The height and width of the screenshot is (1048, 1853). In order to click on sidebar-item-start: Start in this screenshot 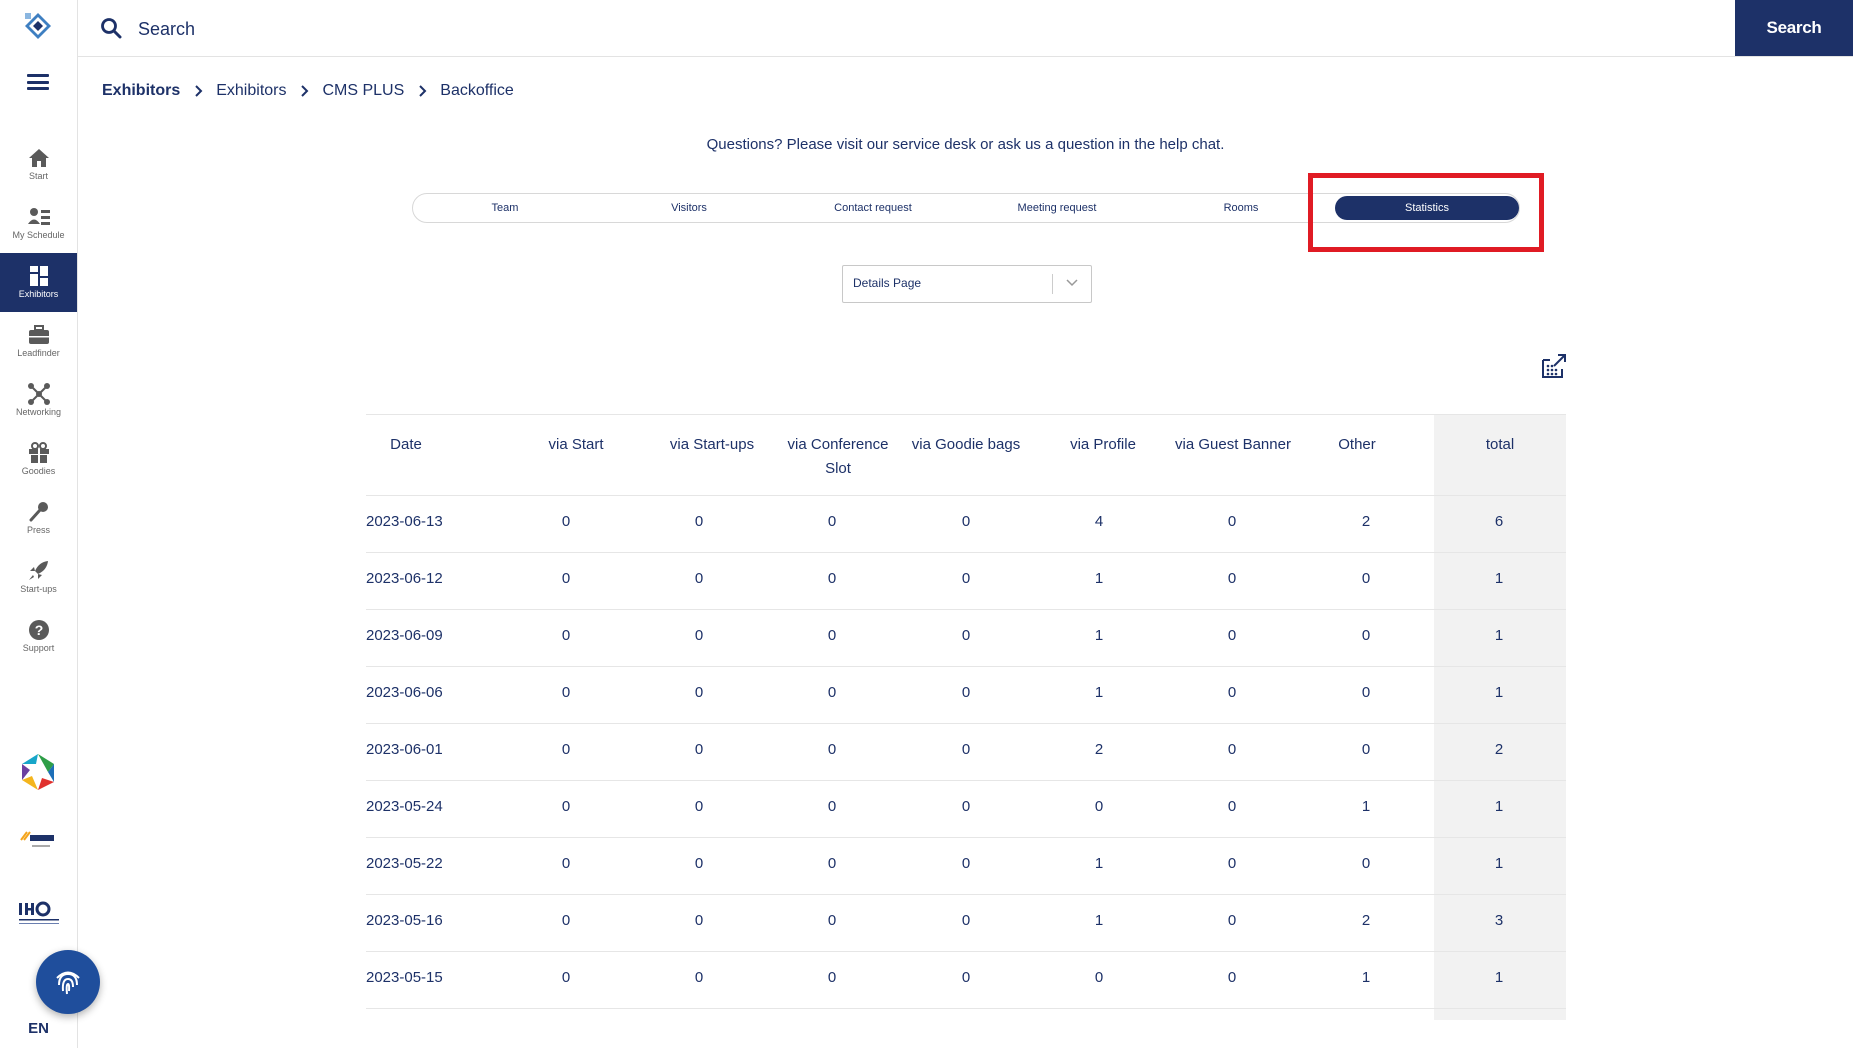, I will do `click(38, 164)`.